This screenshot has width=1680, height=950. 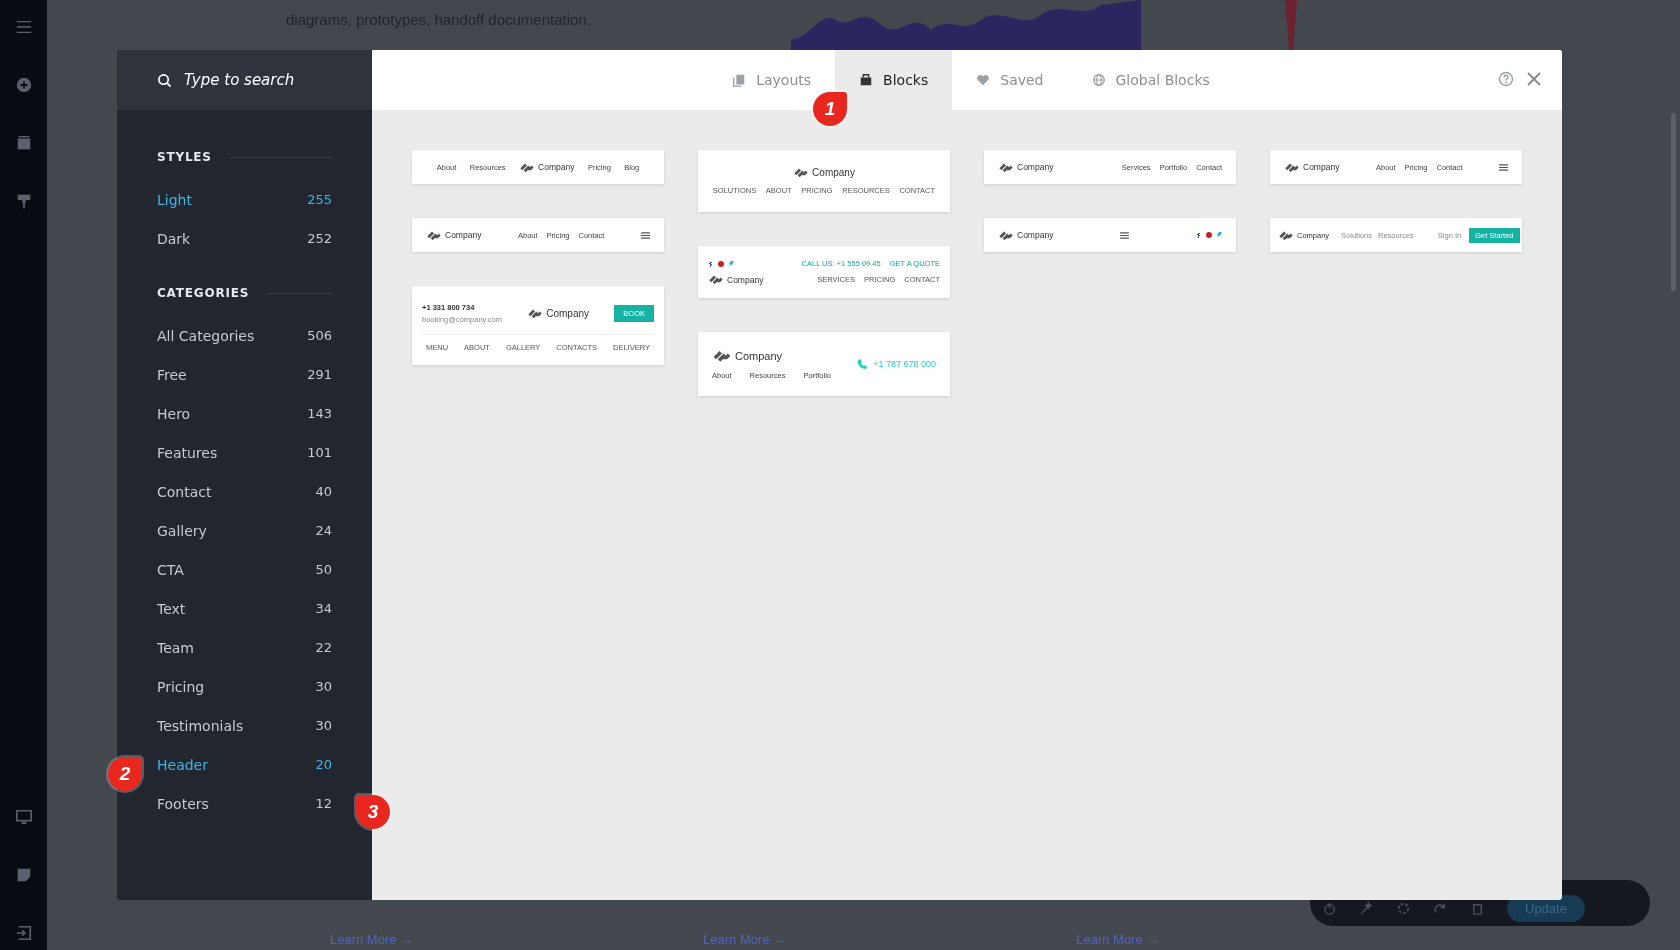 What do you see at coordinates (23, 933) in the screenshot?
I see `exit-icon` at bounding box center [23, 933].